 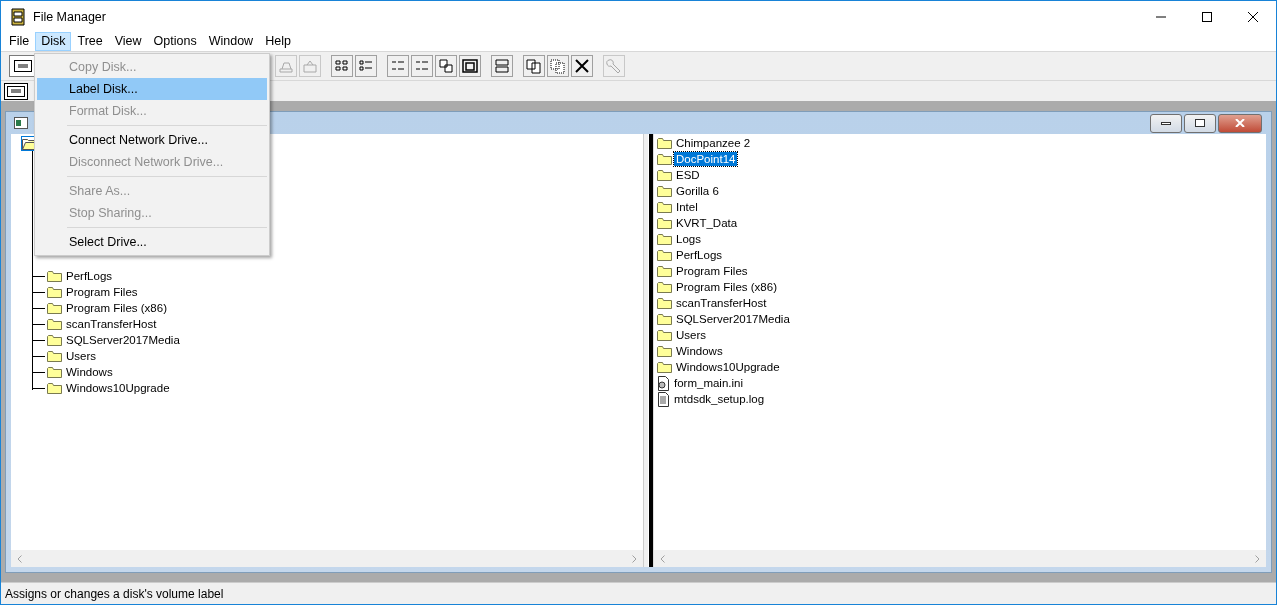 I want to click on window-icon, so click(x=21, y=123).